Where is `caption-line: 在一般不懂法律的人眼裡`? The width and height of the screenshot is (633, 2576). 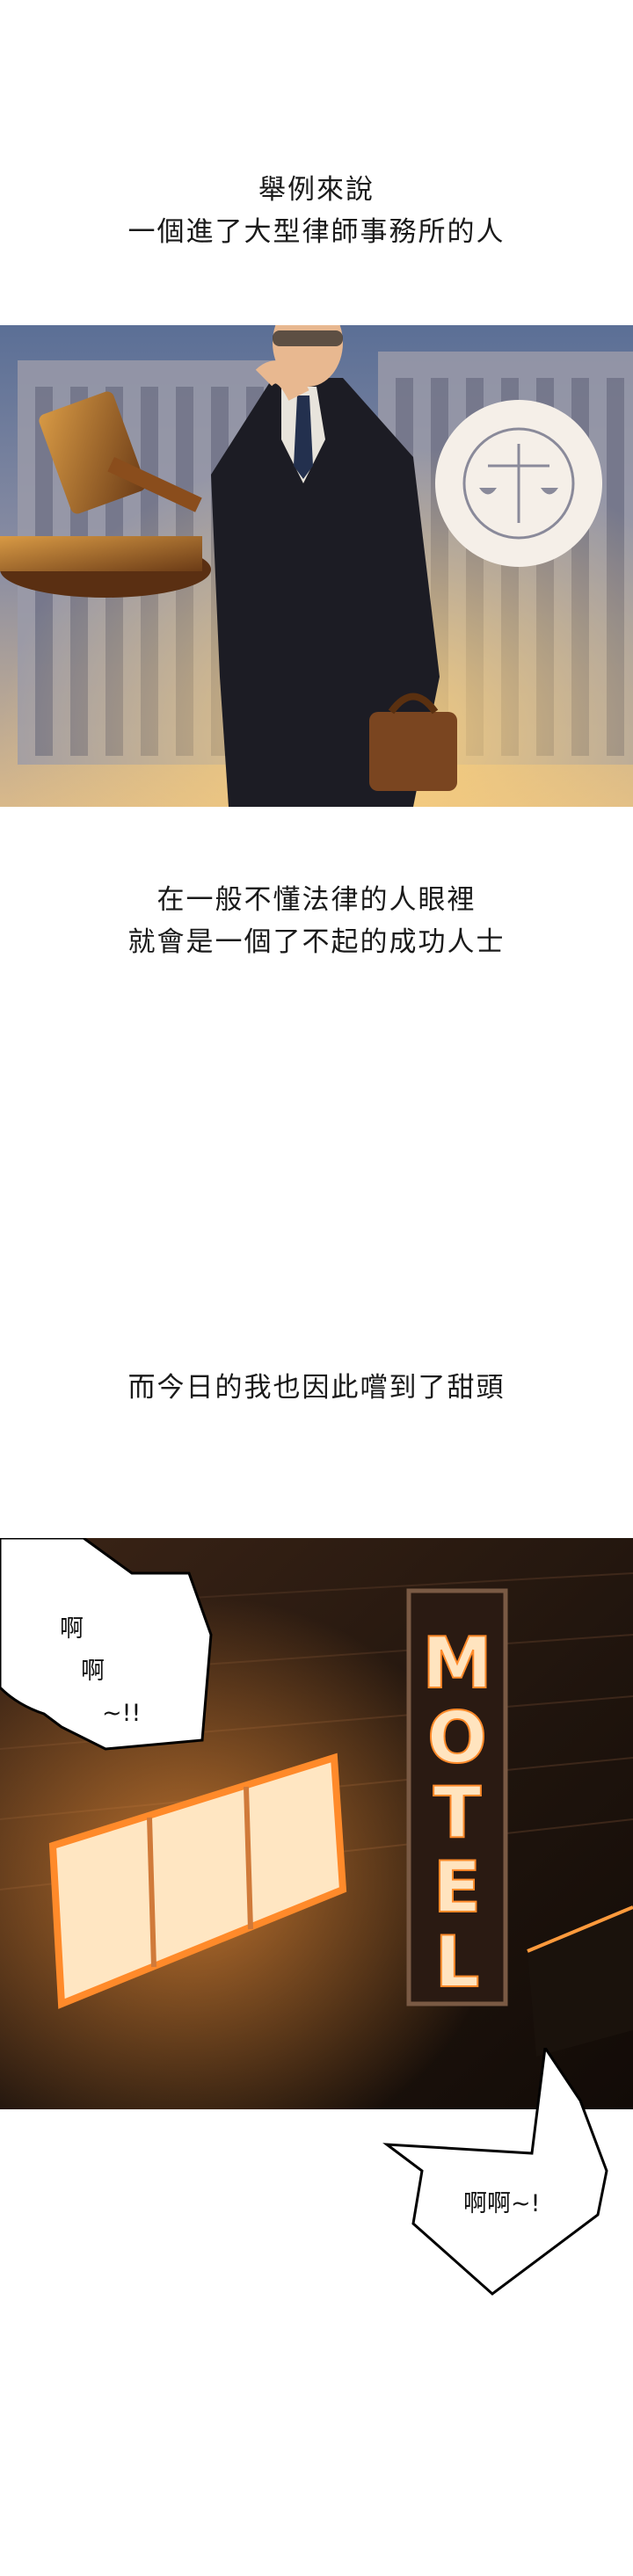
caption-line: 在一般不懂法律的人眼裡 is located at coordinates (316, 900).